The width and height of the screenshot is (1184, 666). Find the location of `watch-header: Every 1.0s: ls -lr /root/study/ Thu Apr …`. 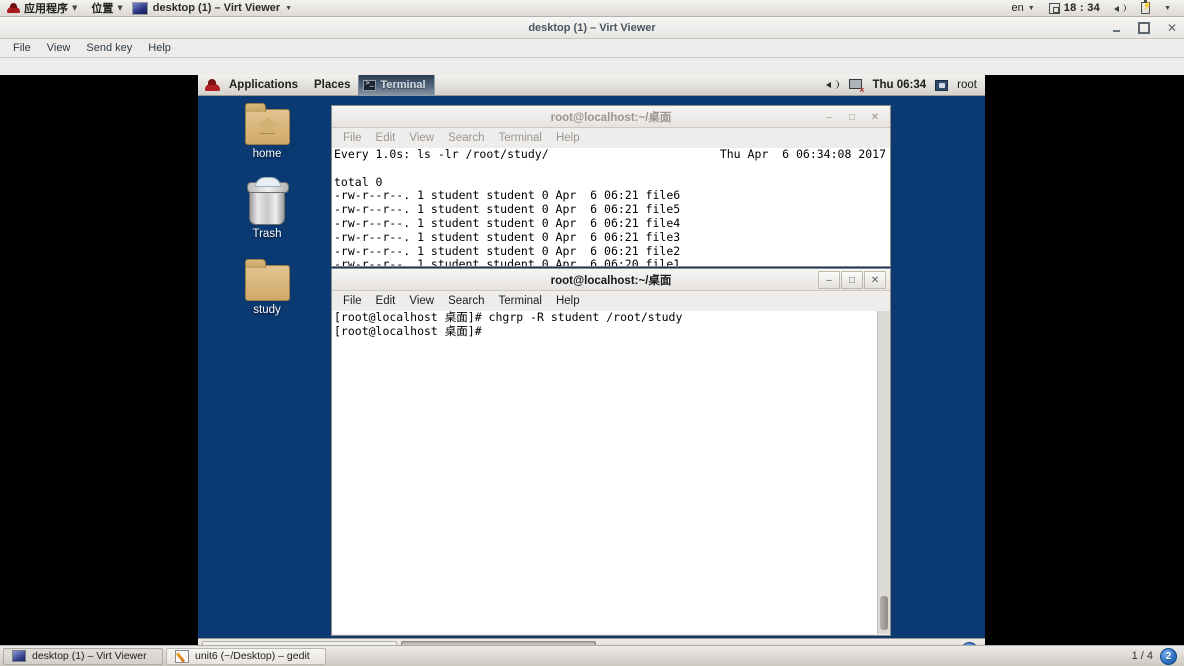

watch-header: Every 1.0s: ls -lr /root/study/ Thu Apr … is located at coordinates (611, 155).